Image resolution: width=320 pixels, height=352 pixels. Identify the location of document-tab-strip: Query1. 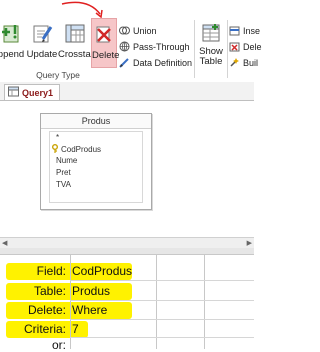
(127, 91).